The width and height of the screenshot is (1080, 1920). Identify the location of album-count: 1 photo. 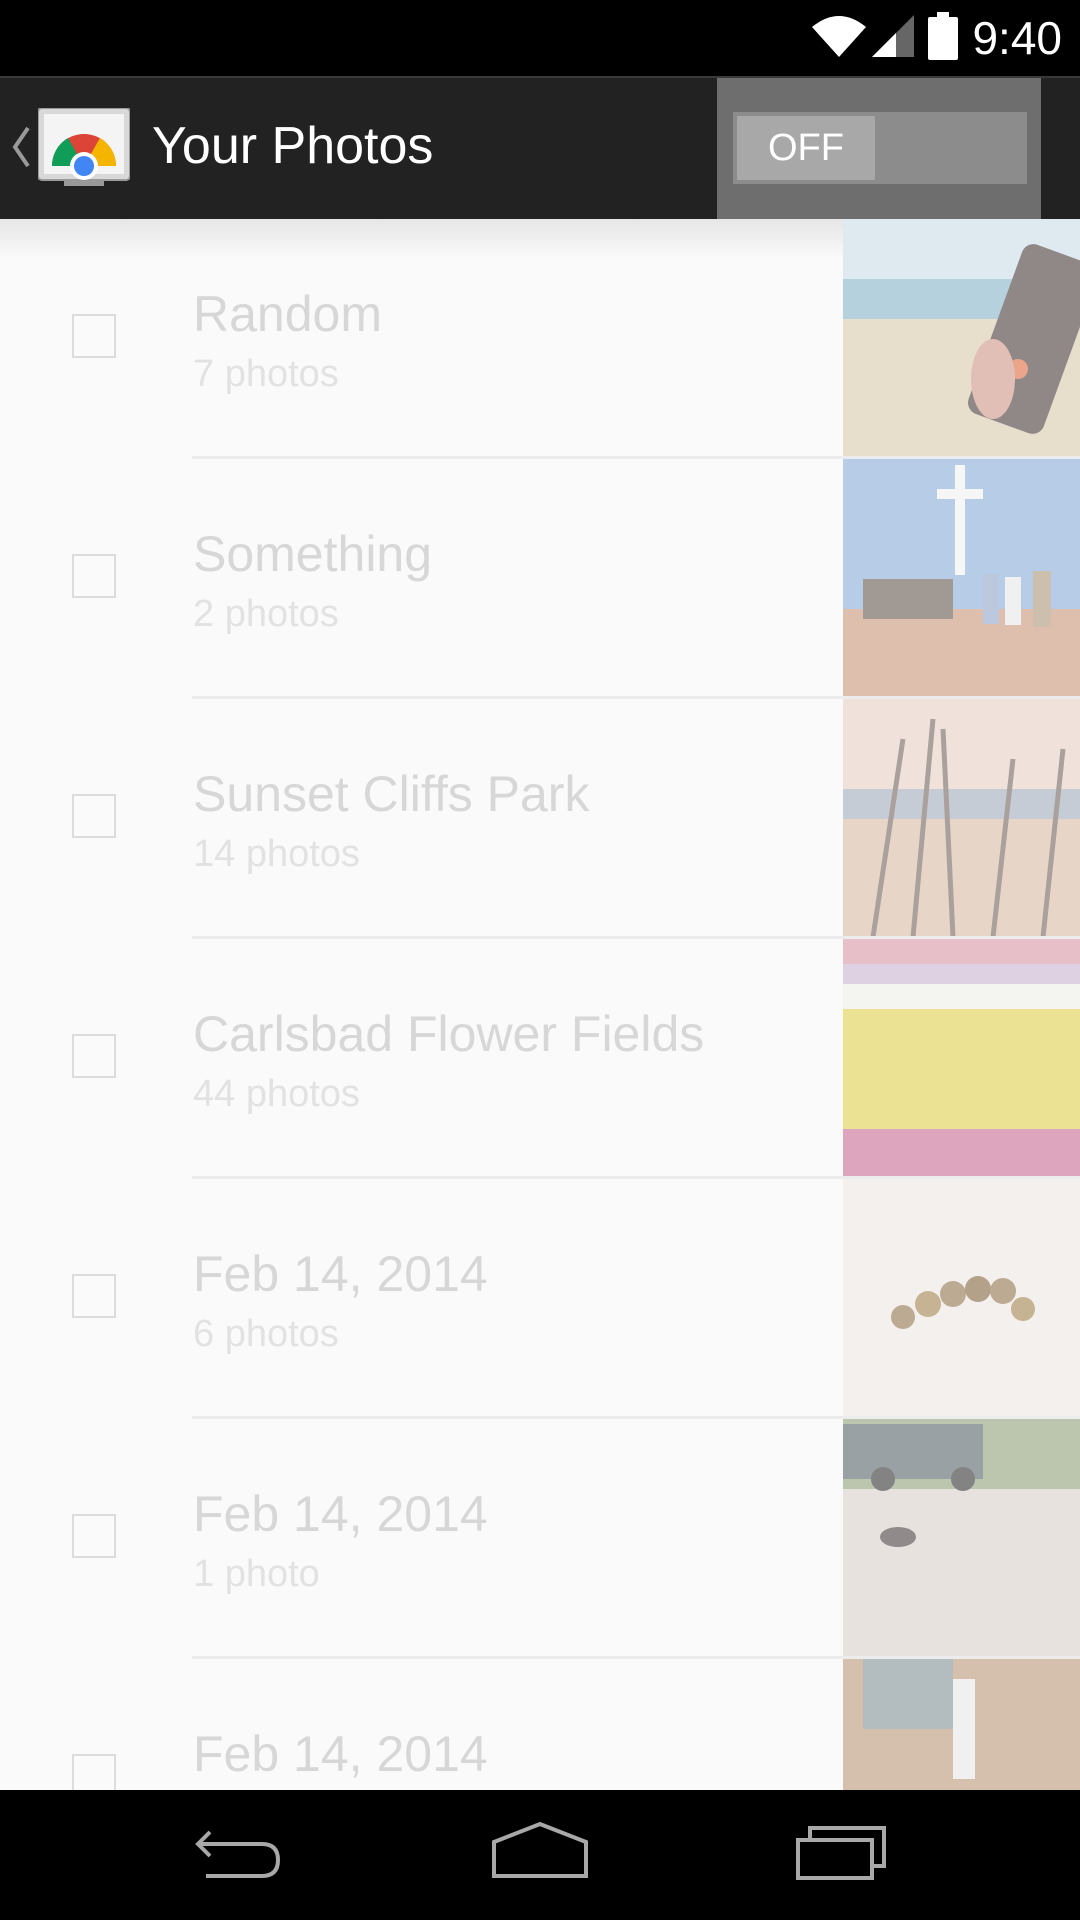
(256, 1574).